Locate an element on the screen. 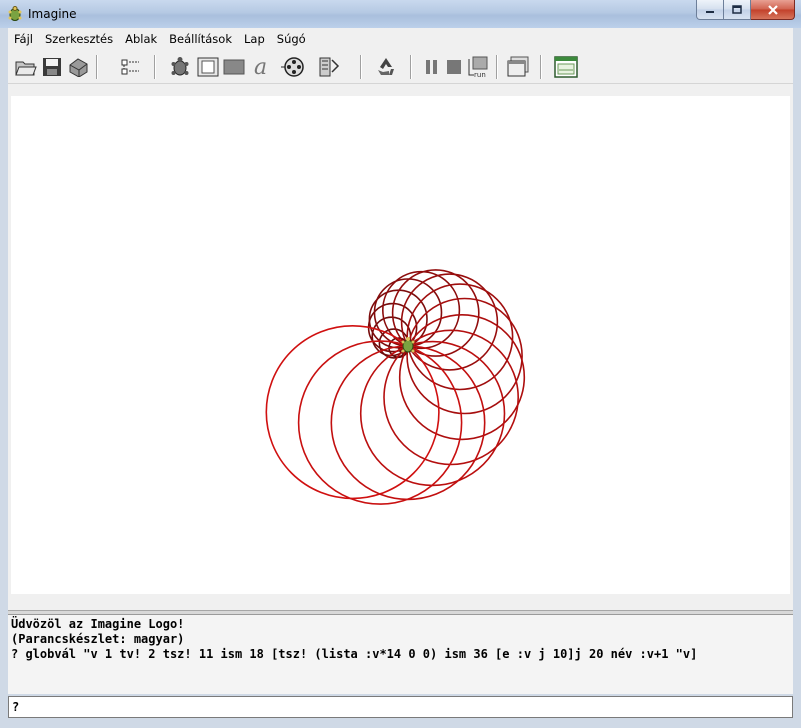 The image size is (801, 728). recycle-button is located at coordinates (386, 67).